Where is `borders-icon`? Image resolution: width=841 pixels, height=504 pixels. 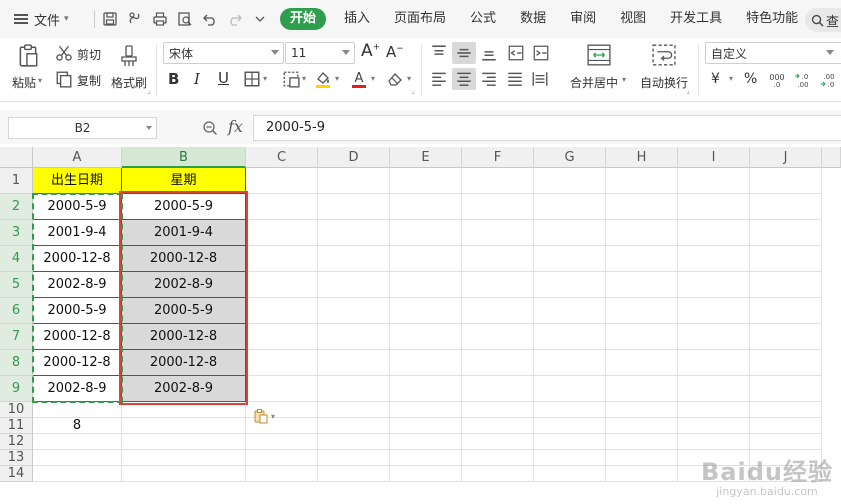
borders-icon is located at coordinates (252, 79).